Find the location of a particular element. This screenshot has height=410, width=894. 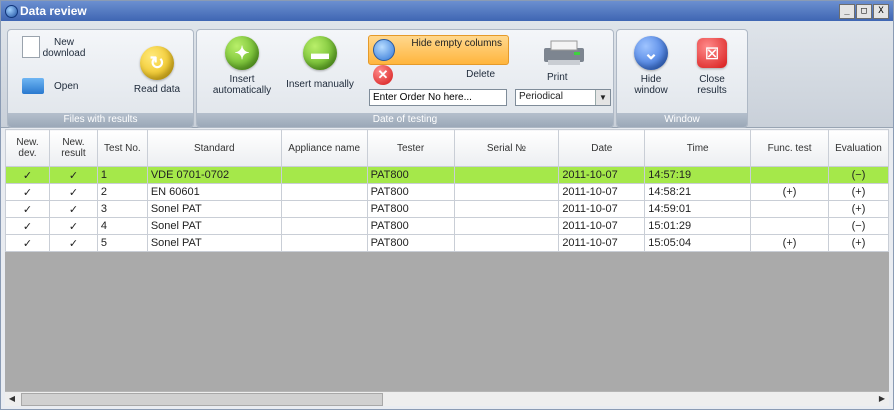

close-window-button: X is located at coordinates (881, 11).